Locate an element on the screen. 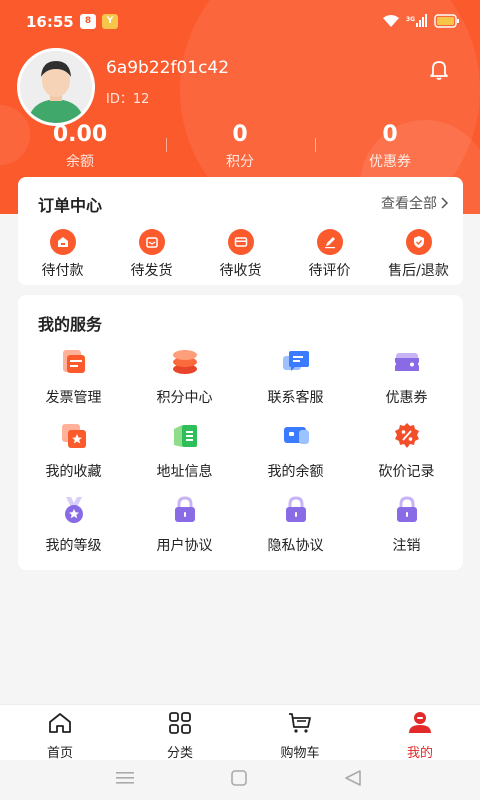 Image resolution: width=480 pixels, height=800 pixels. service-coupons: 优惠券 is located at coordinates (406, 377).